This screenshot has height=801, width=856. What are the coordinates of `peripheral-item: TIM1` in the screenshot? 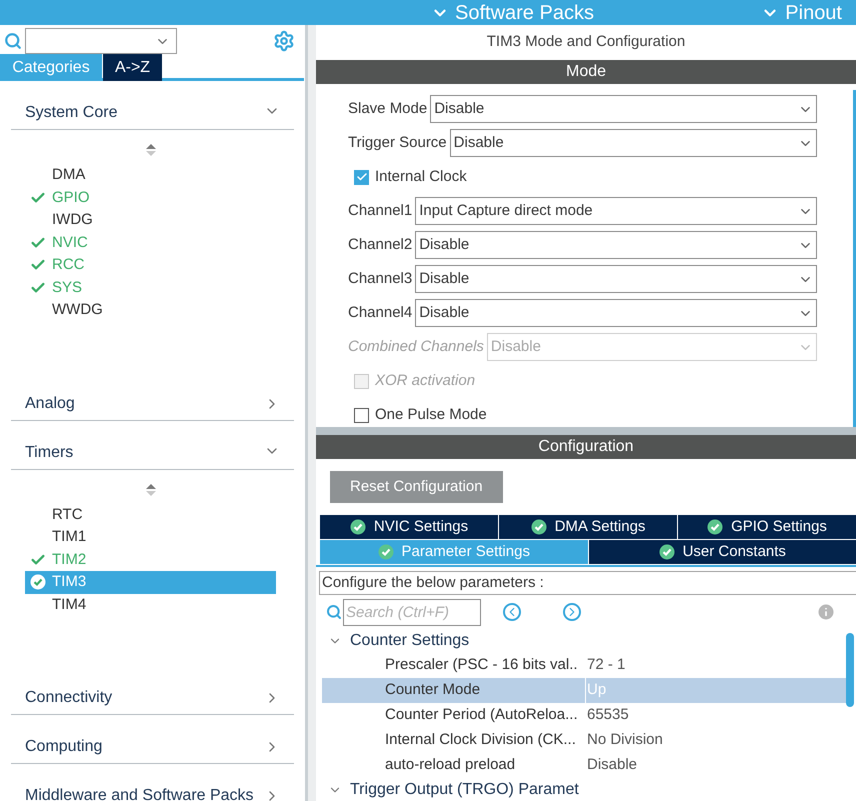 It's located at (150, 537).